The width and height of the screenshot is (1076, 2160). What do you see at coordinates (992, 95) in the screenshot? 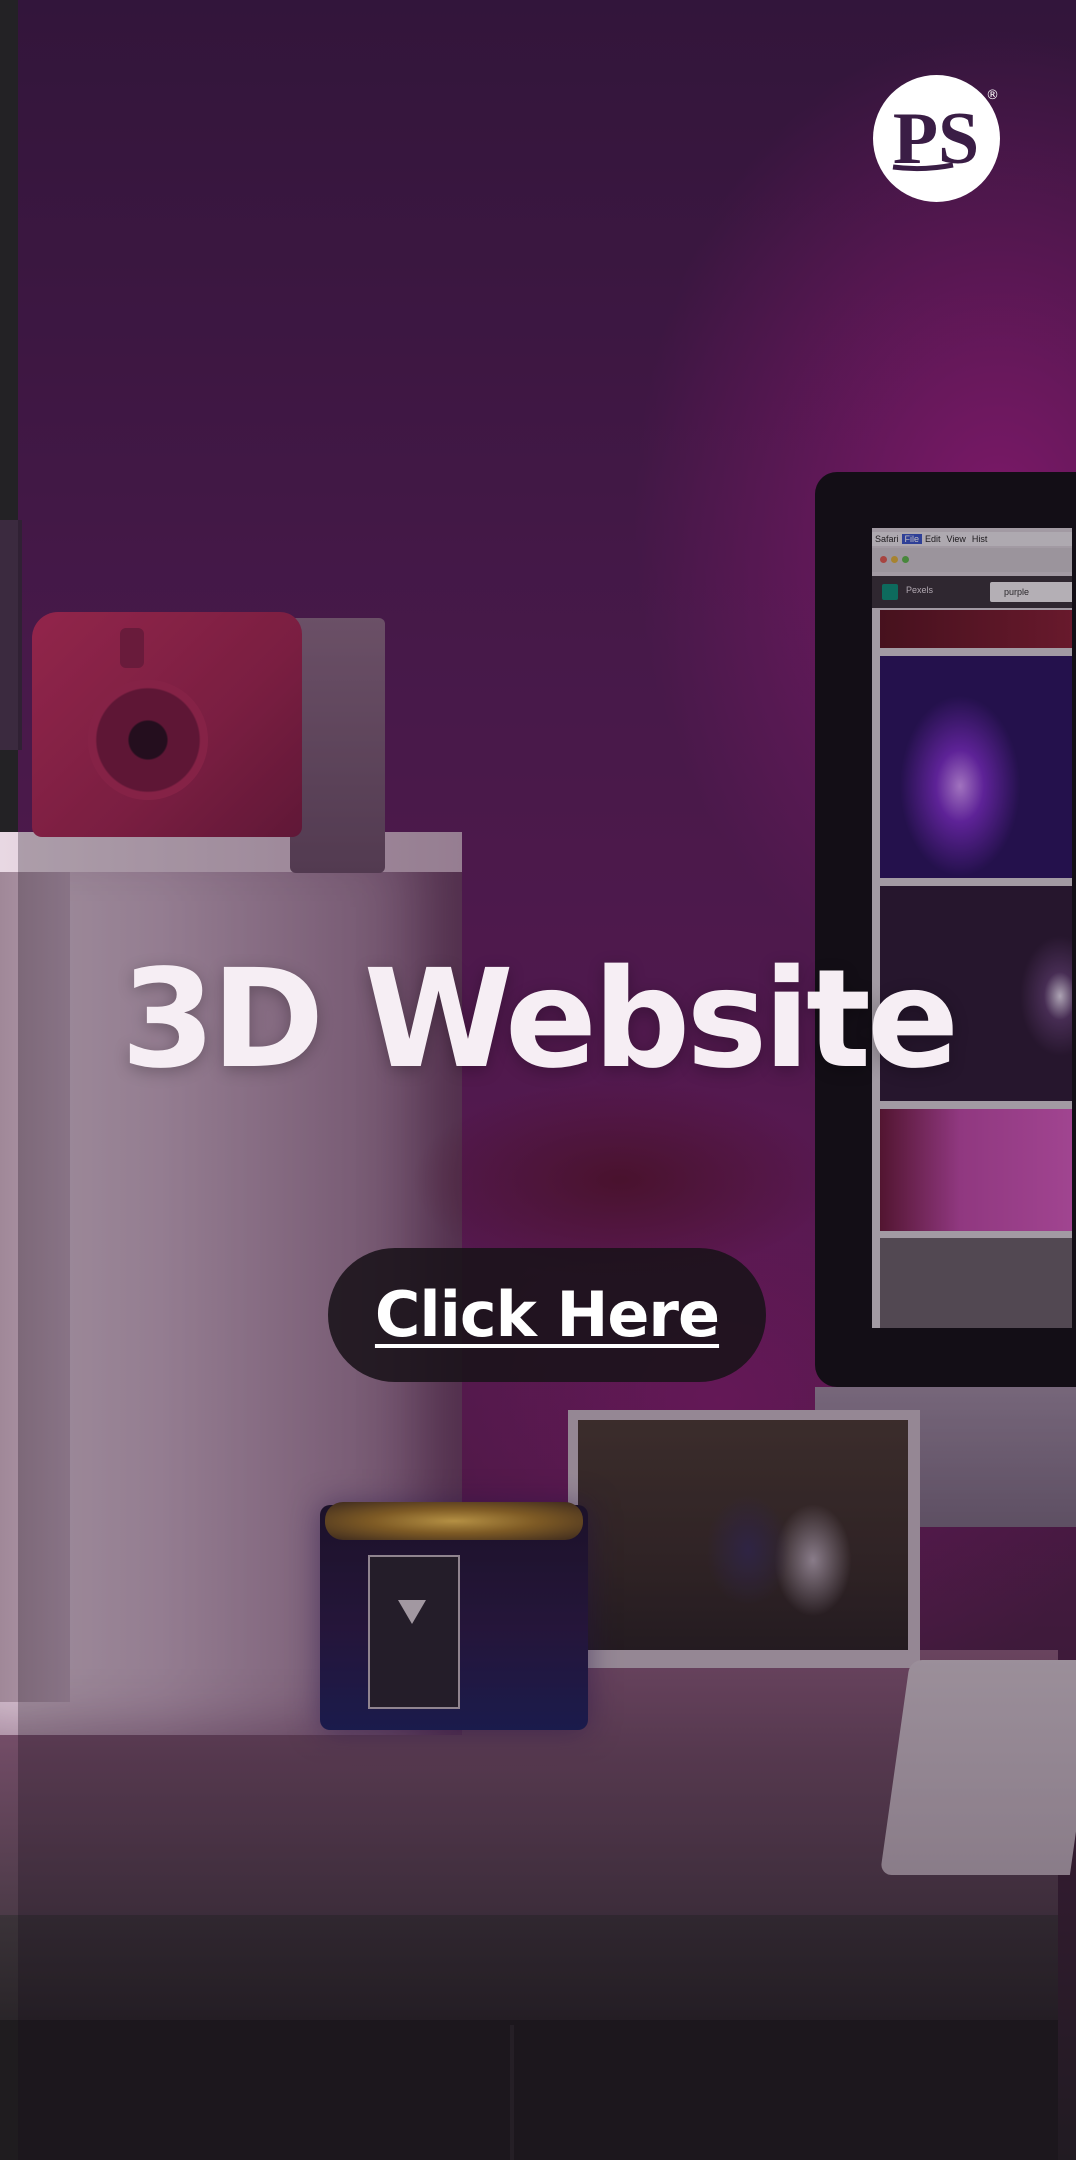
I see `registered-mark: ®` at bounding box center [992, 95].